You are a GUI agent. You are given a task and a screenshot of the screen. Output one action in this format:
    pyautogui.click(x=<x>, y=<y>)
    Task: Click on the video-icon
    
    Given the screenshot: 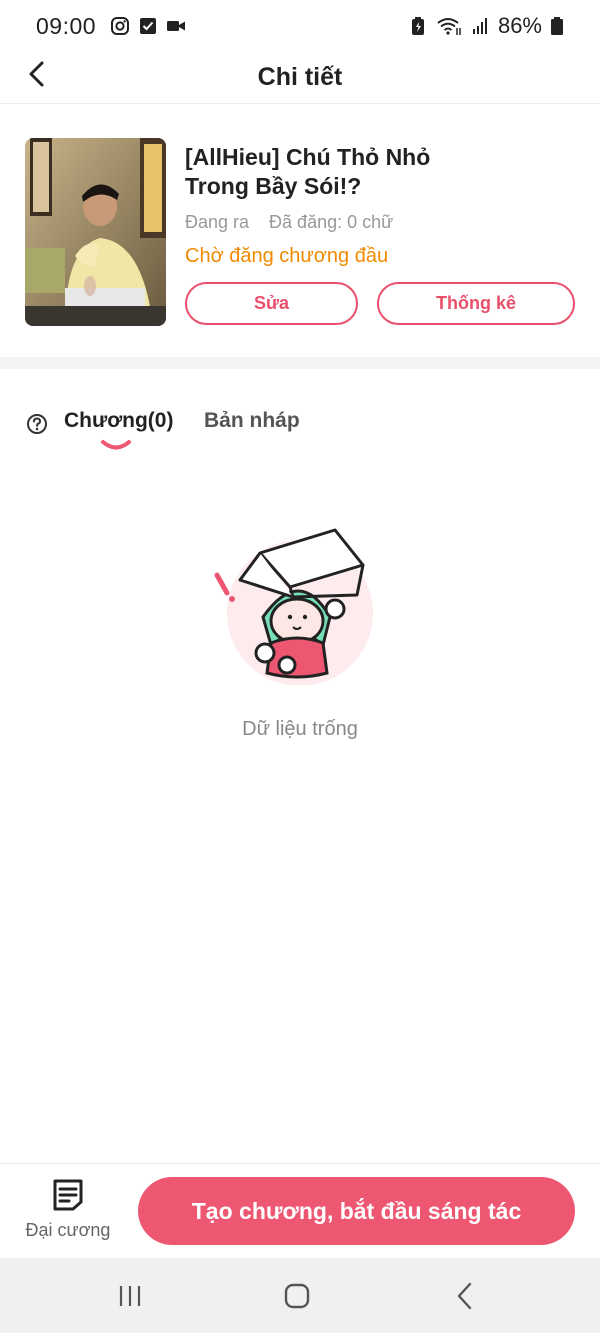 What is the action you would take?
    pyautogui.click(x=176, y=26)
    